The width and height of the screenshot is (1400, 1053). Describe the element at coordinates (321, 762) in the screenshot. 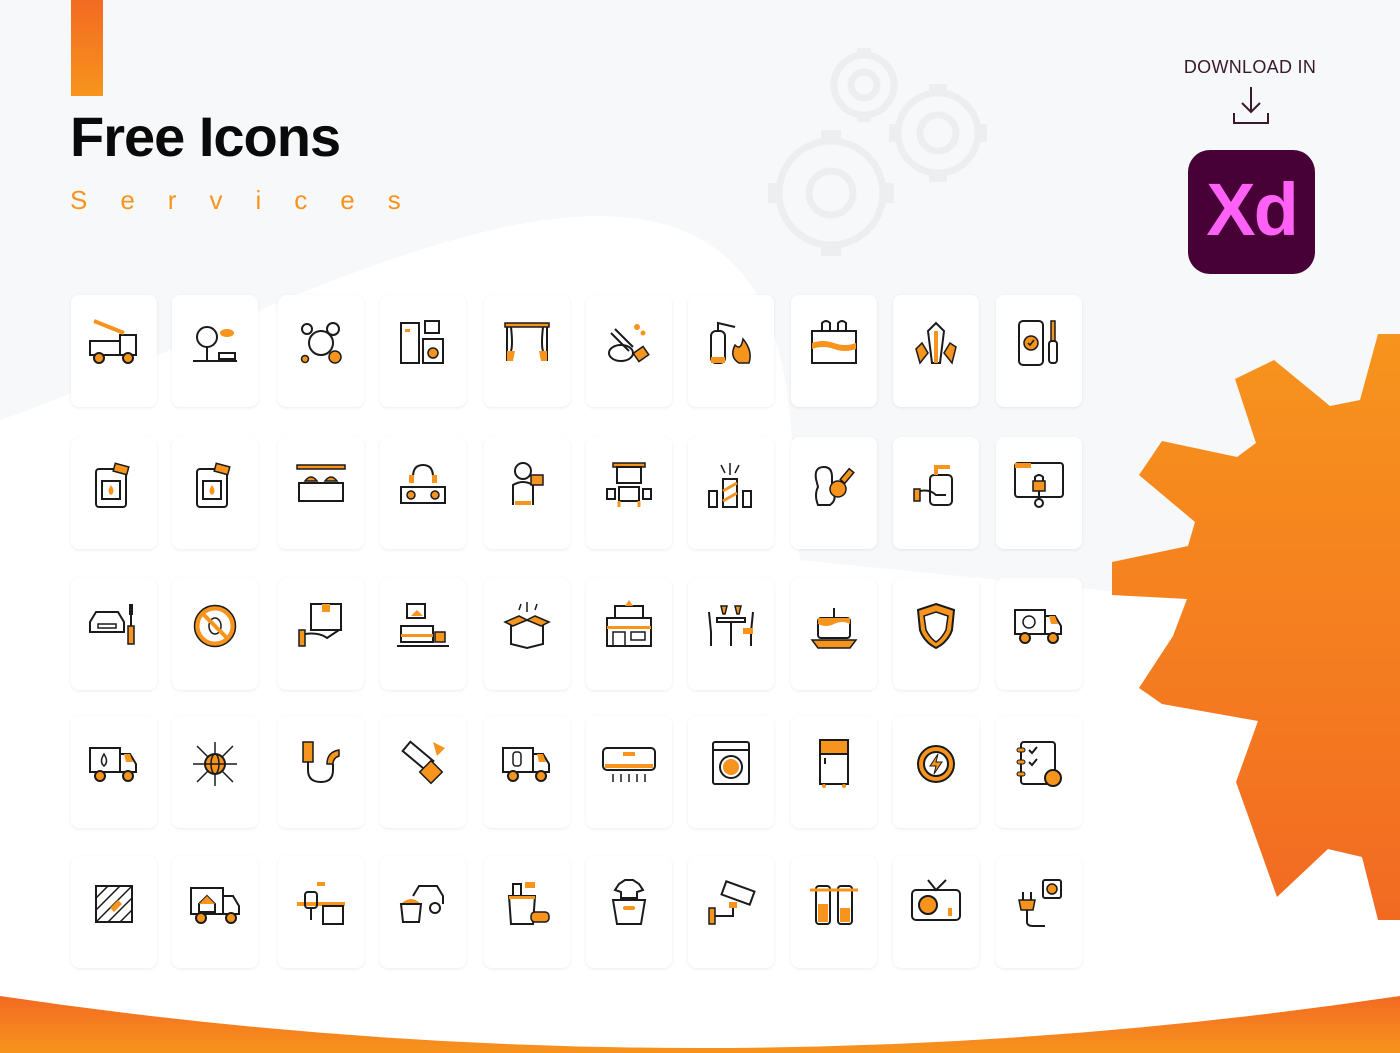

I see `plumbing-pipe-icon` at that location.